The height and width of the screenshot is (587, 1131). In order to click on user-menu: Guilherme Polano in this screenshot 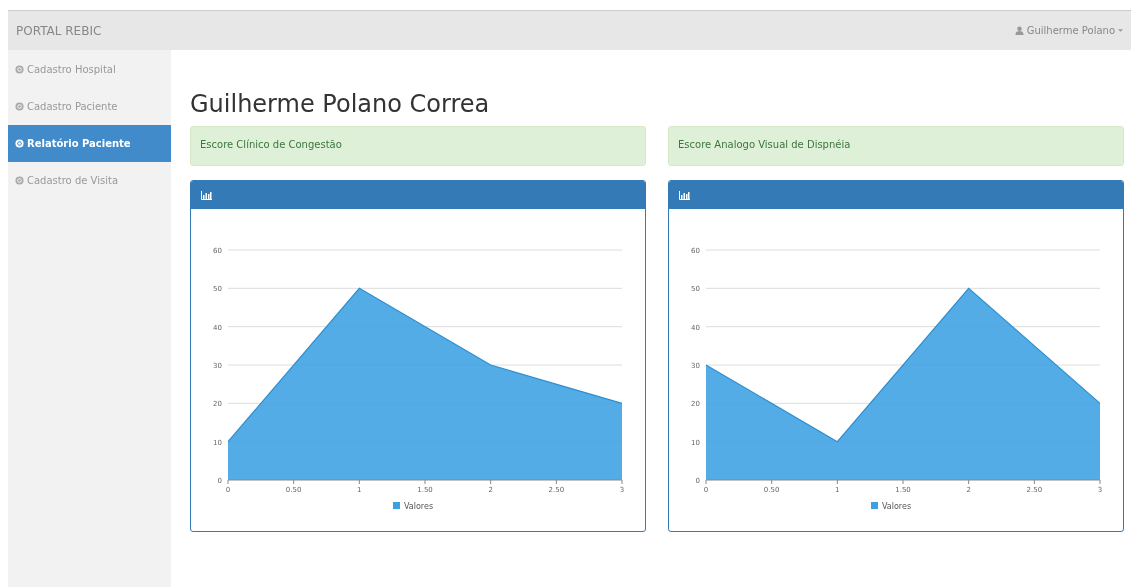, I will do `click(1068, 30)`.